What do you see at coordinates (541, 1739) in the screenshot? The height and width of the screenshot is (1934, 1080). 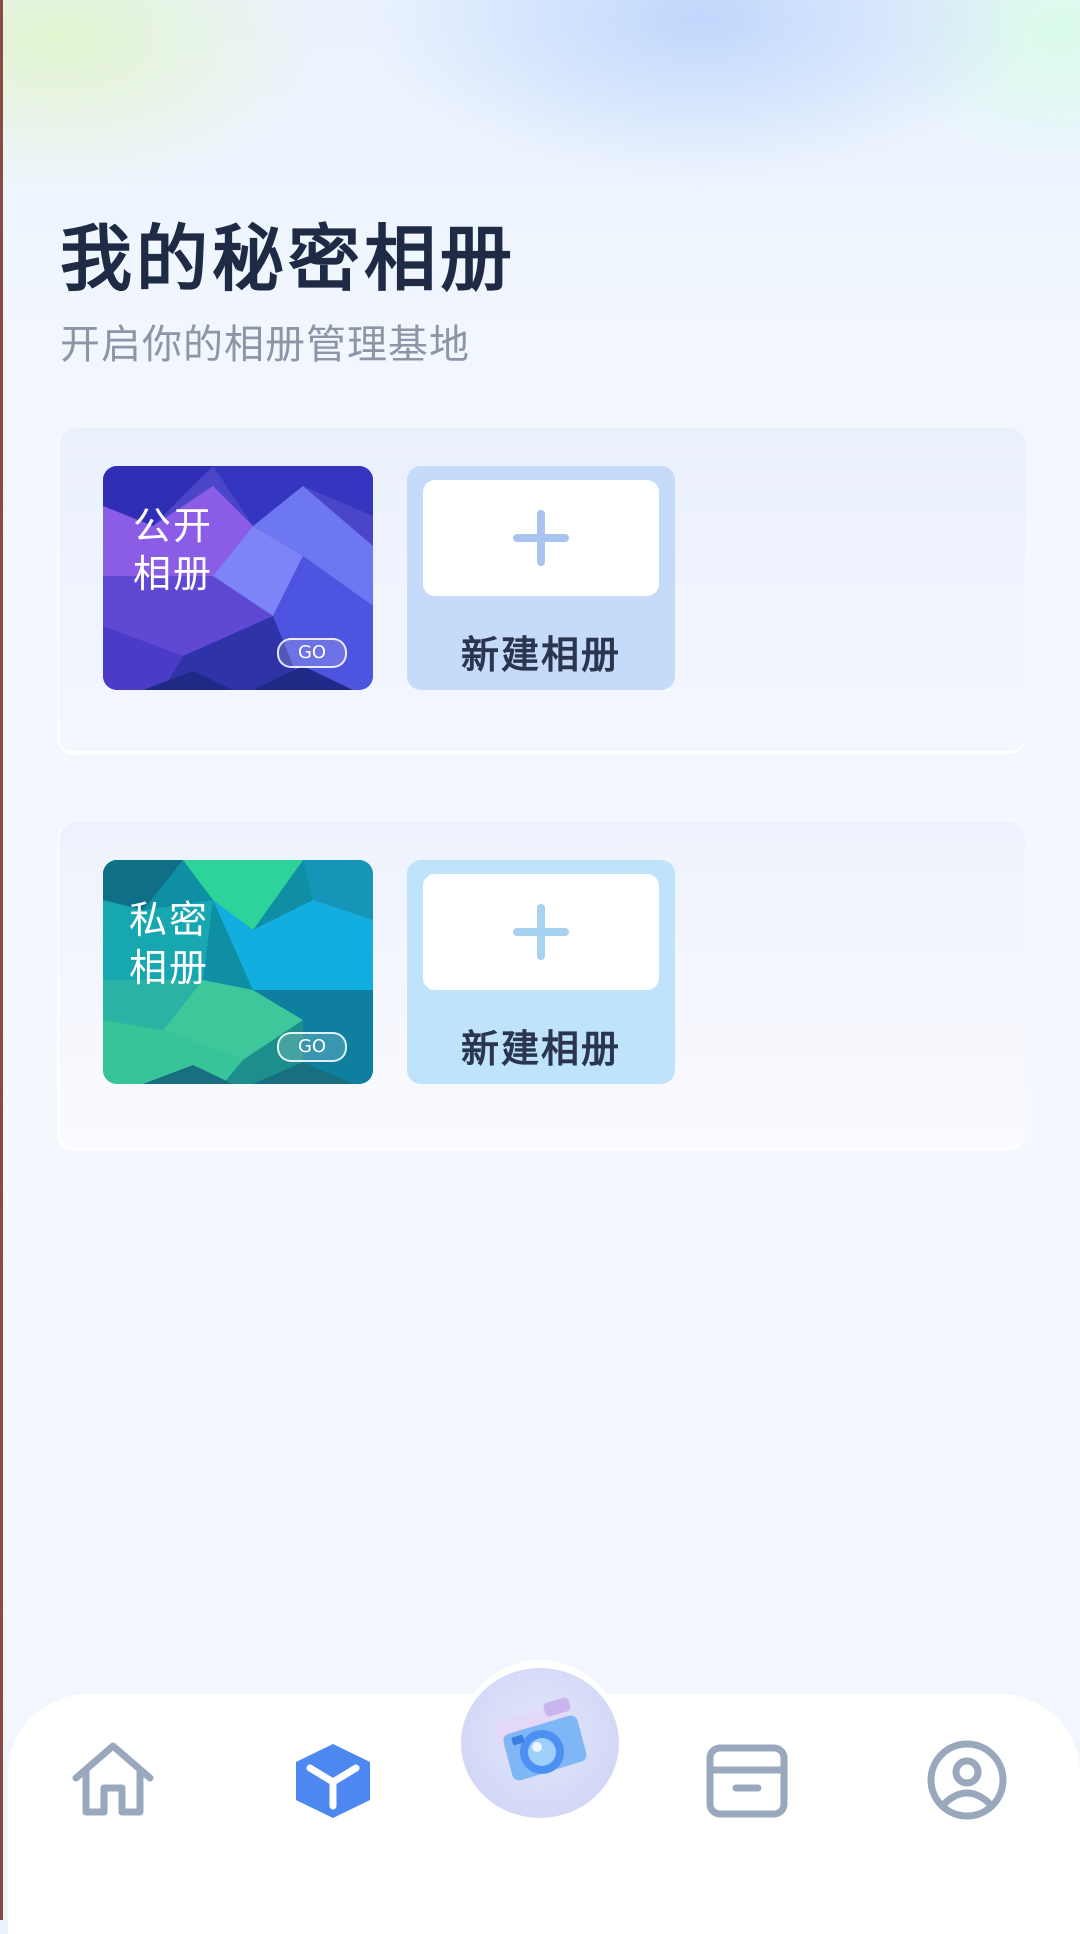 I see `camera-icon` at bounding box center [541, 1739].